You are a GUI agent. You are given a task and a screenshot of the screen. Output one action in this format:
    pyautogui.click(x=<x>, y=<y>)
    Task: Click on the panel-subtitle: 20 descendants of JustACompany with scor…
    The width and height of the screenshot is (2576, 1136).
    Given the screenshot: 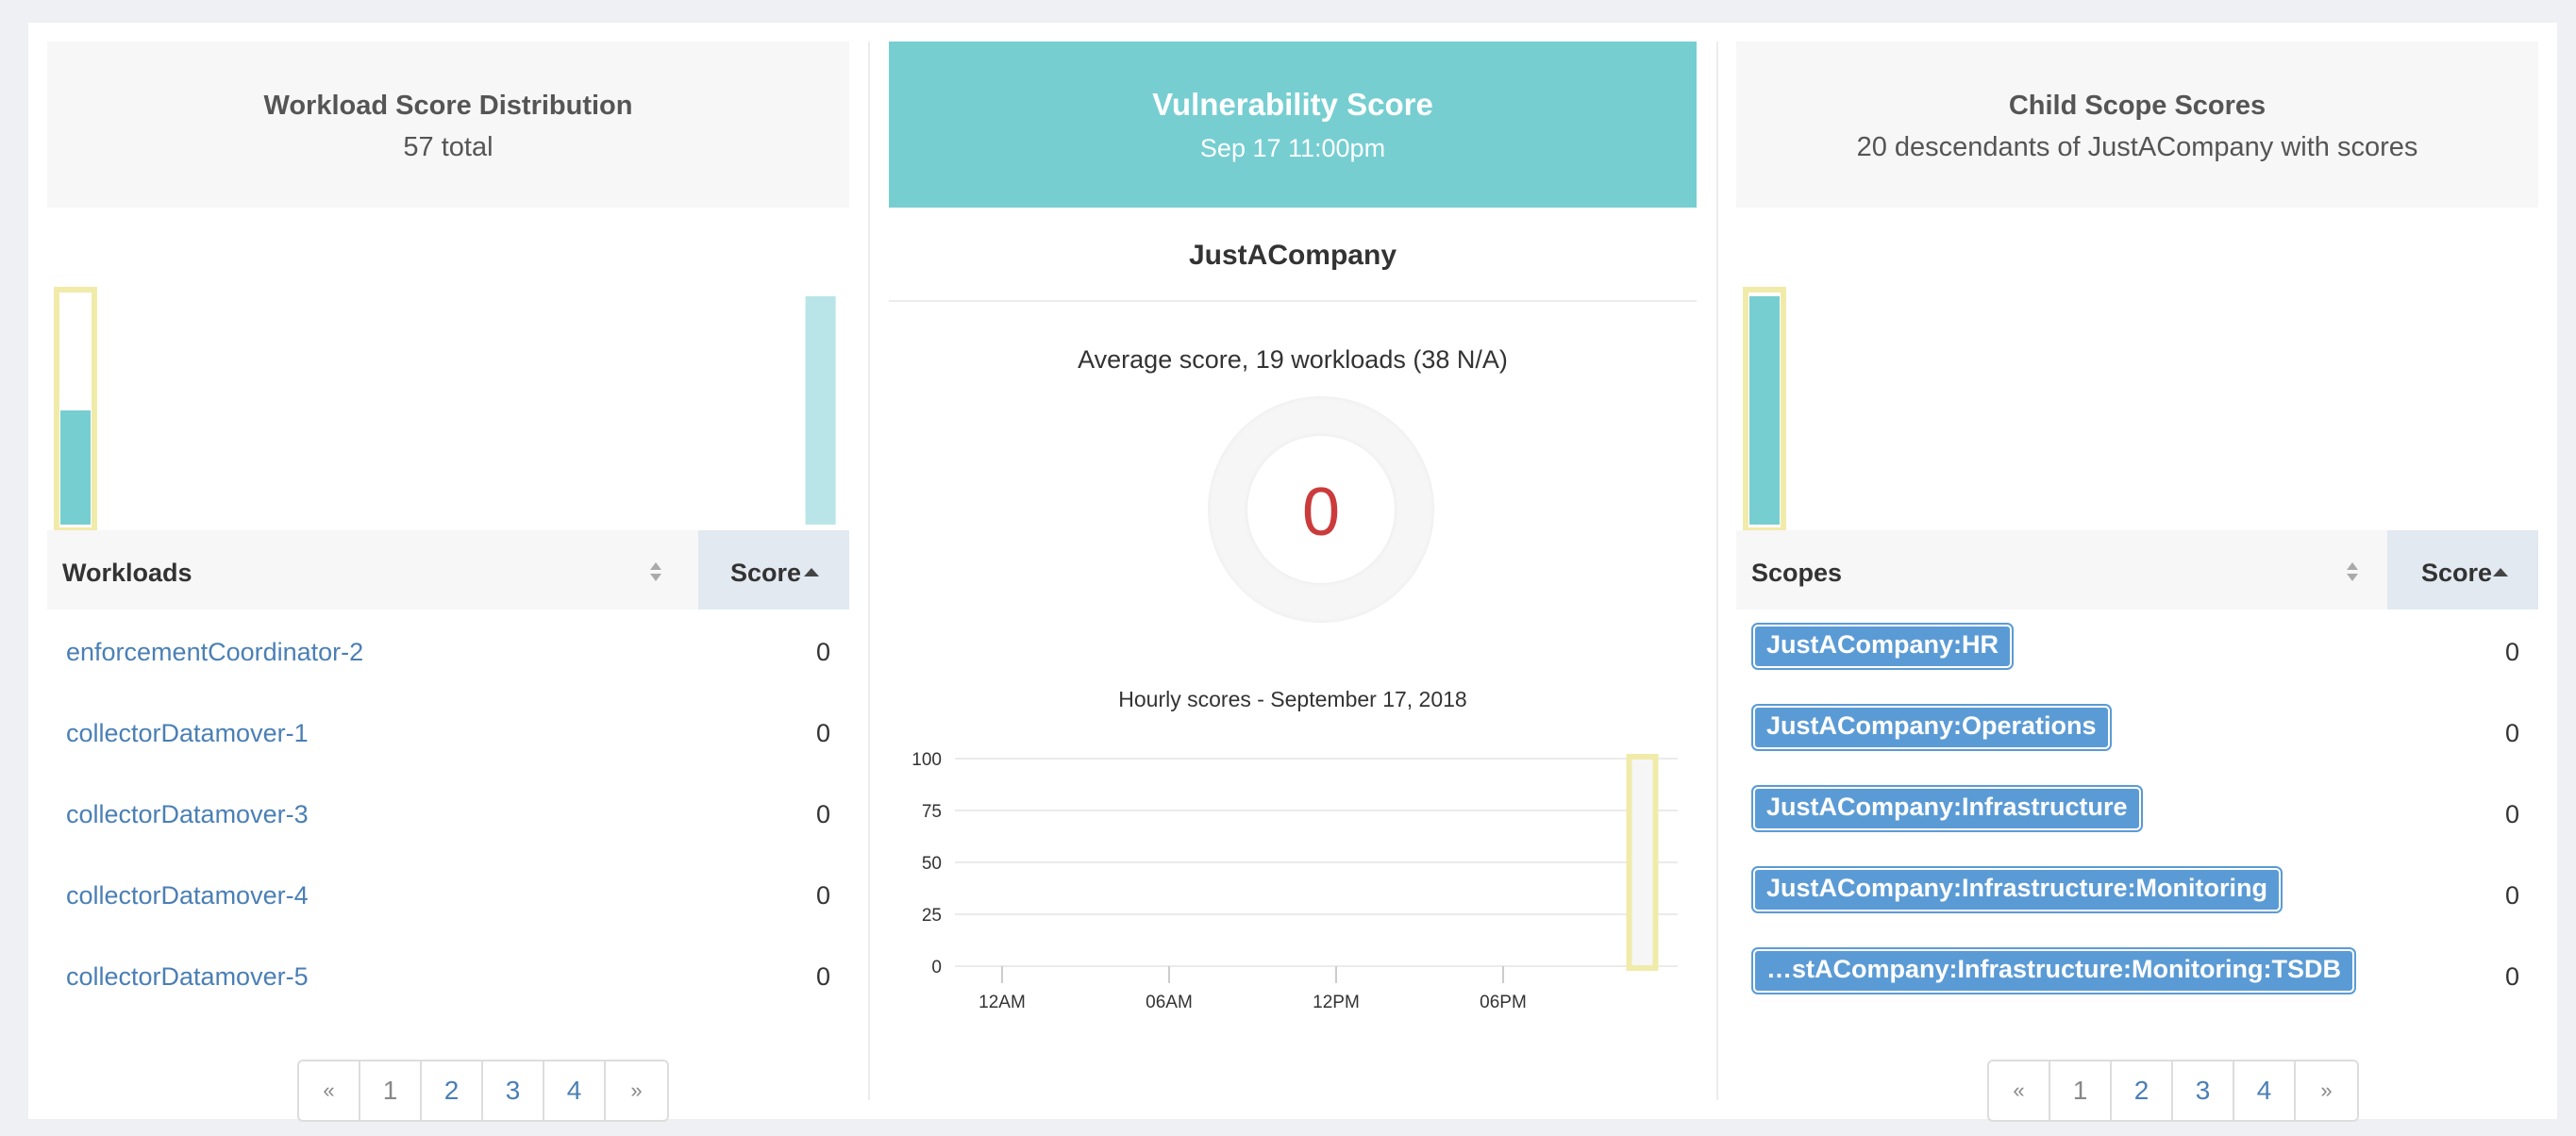 What is the action you would take?
    pyautogui.click(x=2137, y=147)
    